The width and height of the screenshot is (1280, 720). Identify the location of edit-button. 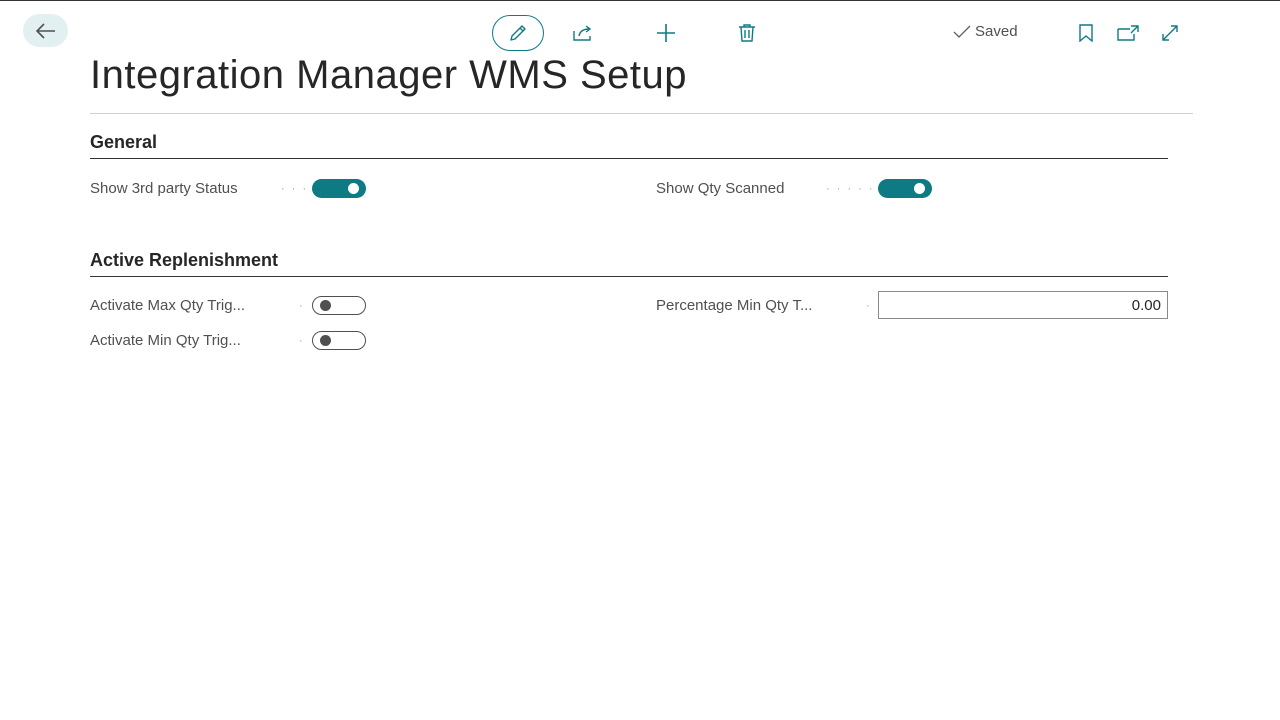
(518, 33).